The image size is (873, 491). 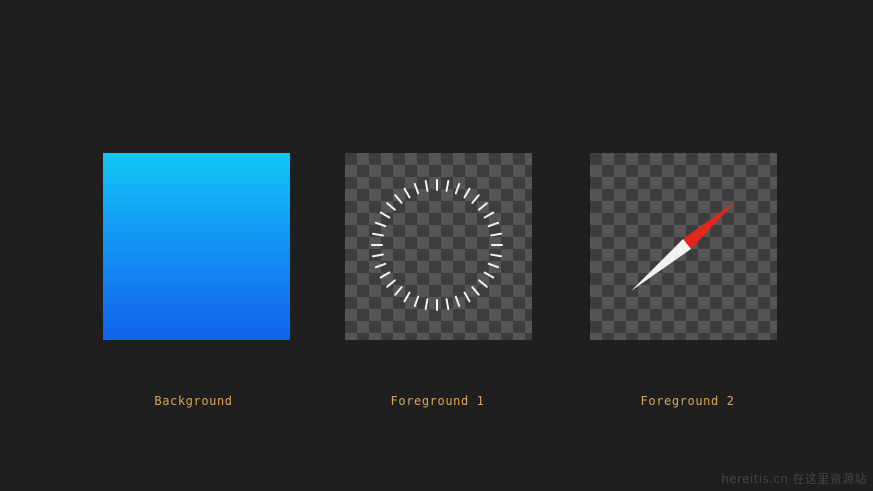 I want to click on foreground-2-layer-tile, so click(x=683, y=246).